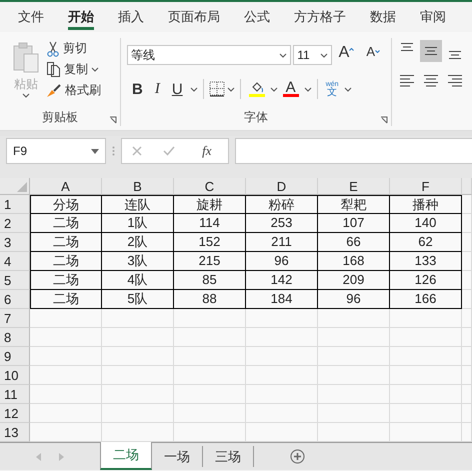 The width and height of the screenshot is (472, 471). Describe the element at coordinates (320, 17) in the screenshot. I see `ribbon-tab: 方方格子` at that location.